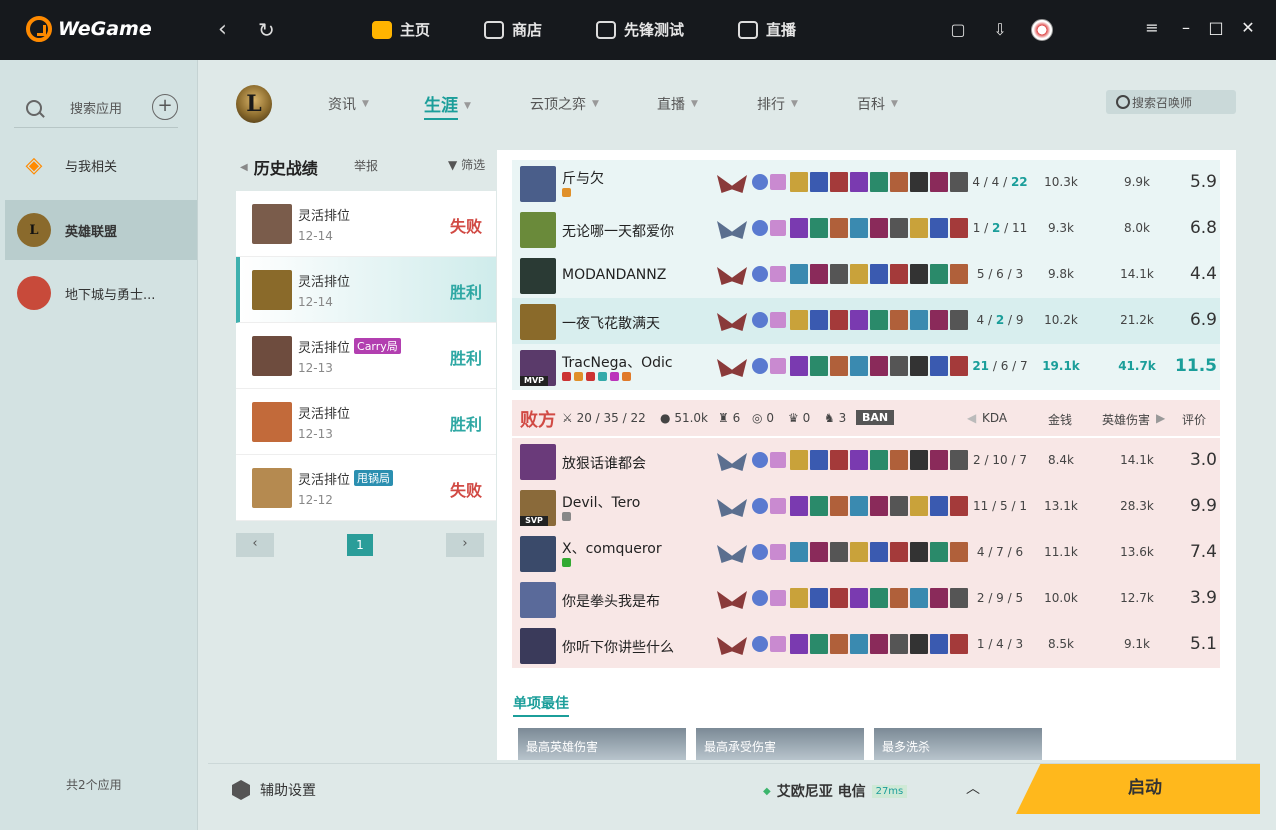  I want to click on player-row: 斤与欠 4 / 4 / 22 10.3k 9.9k 5.9, so click(866, 183).